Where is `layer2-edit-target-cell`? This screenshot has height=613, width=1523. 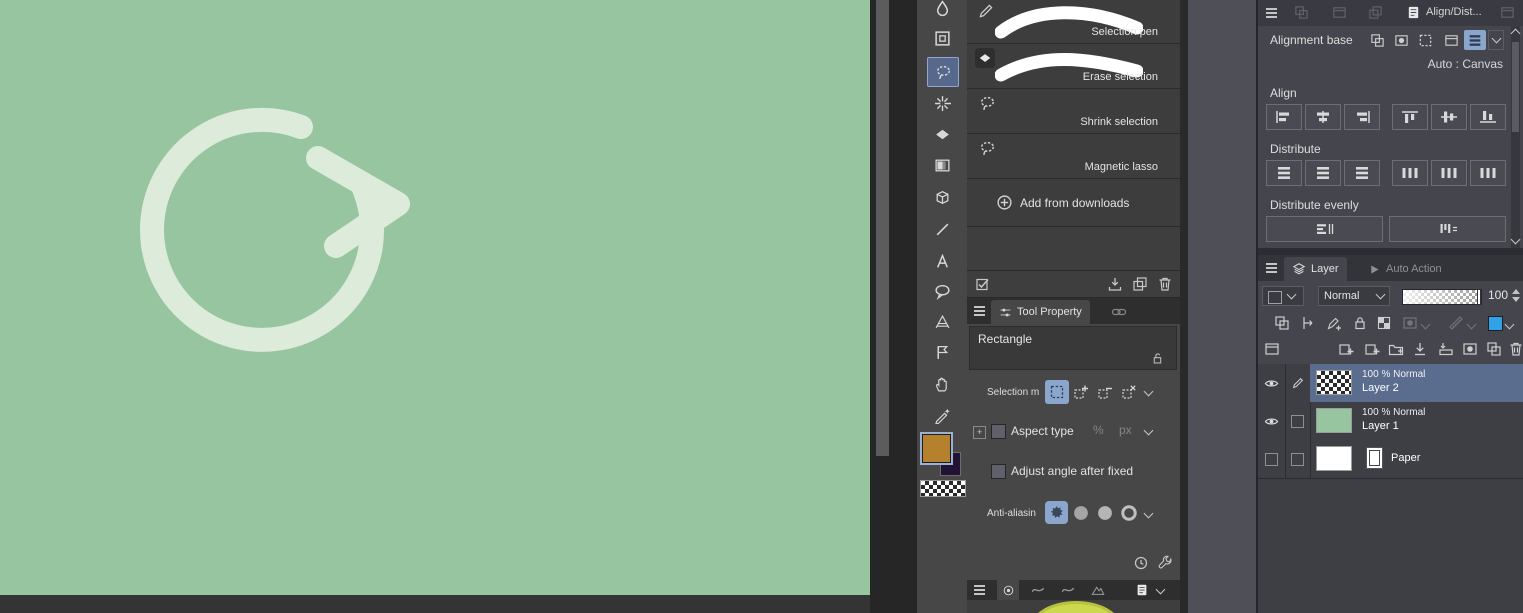
layer2-edit-target-cell is located at coordinates (1298, 383).